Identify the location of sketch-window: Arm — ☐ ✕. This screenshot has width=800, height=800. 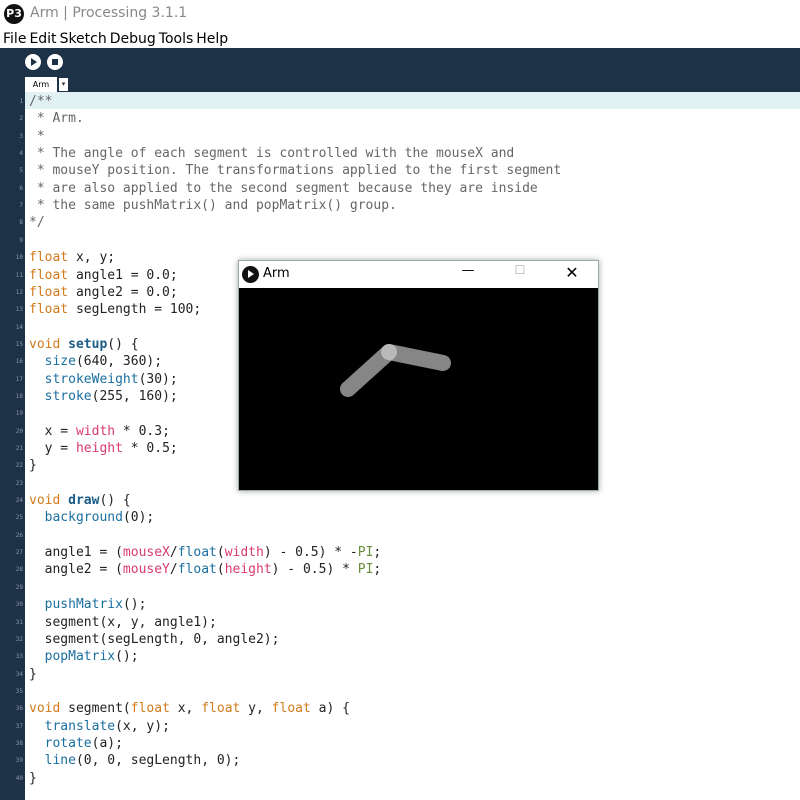
(418, 375).